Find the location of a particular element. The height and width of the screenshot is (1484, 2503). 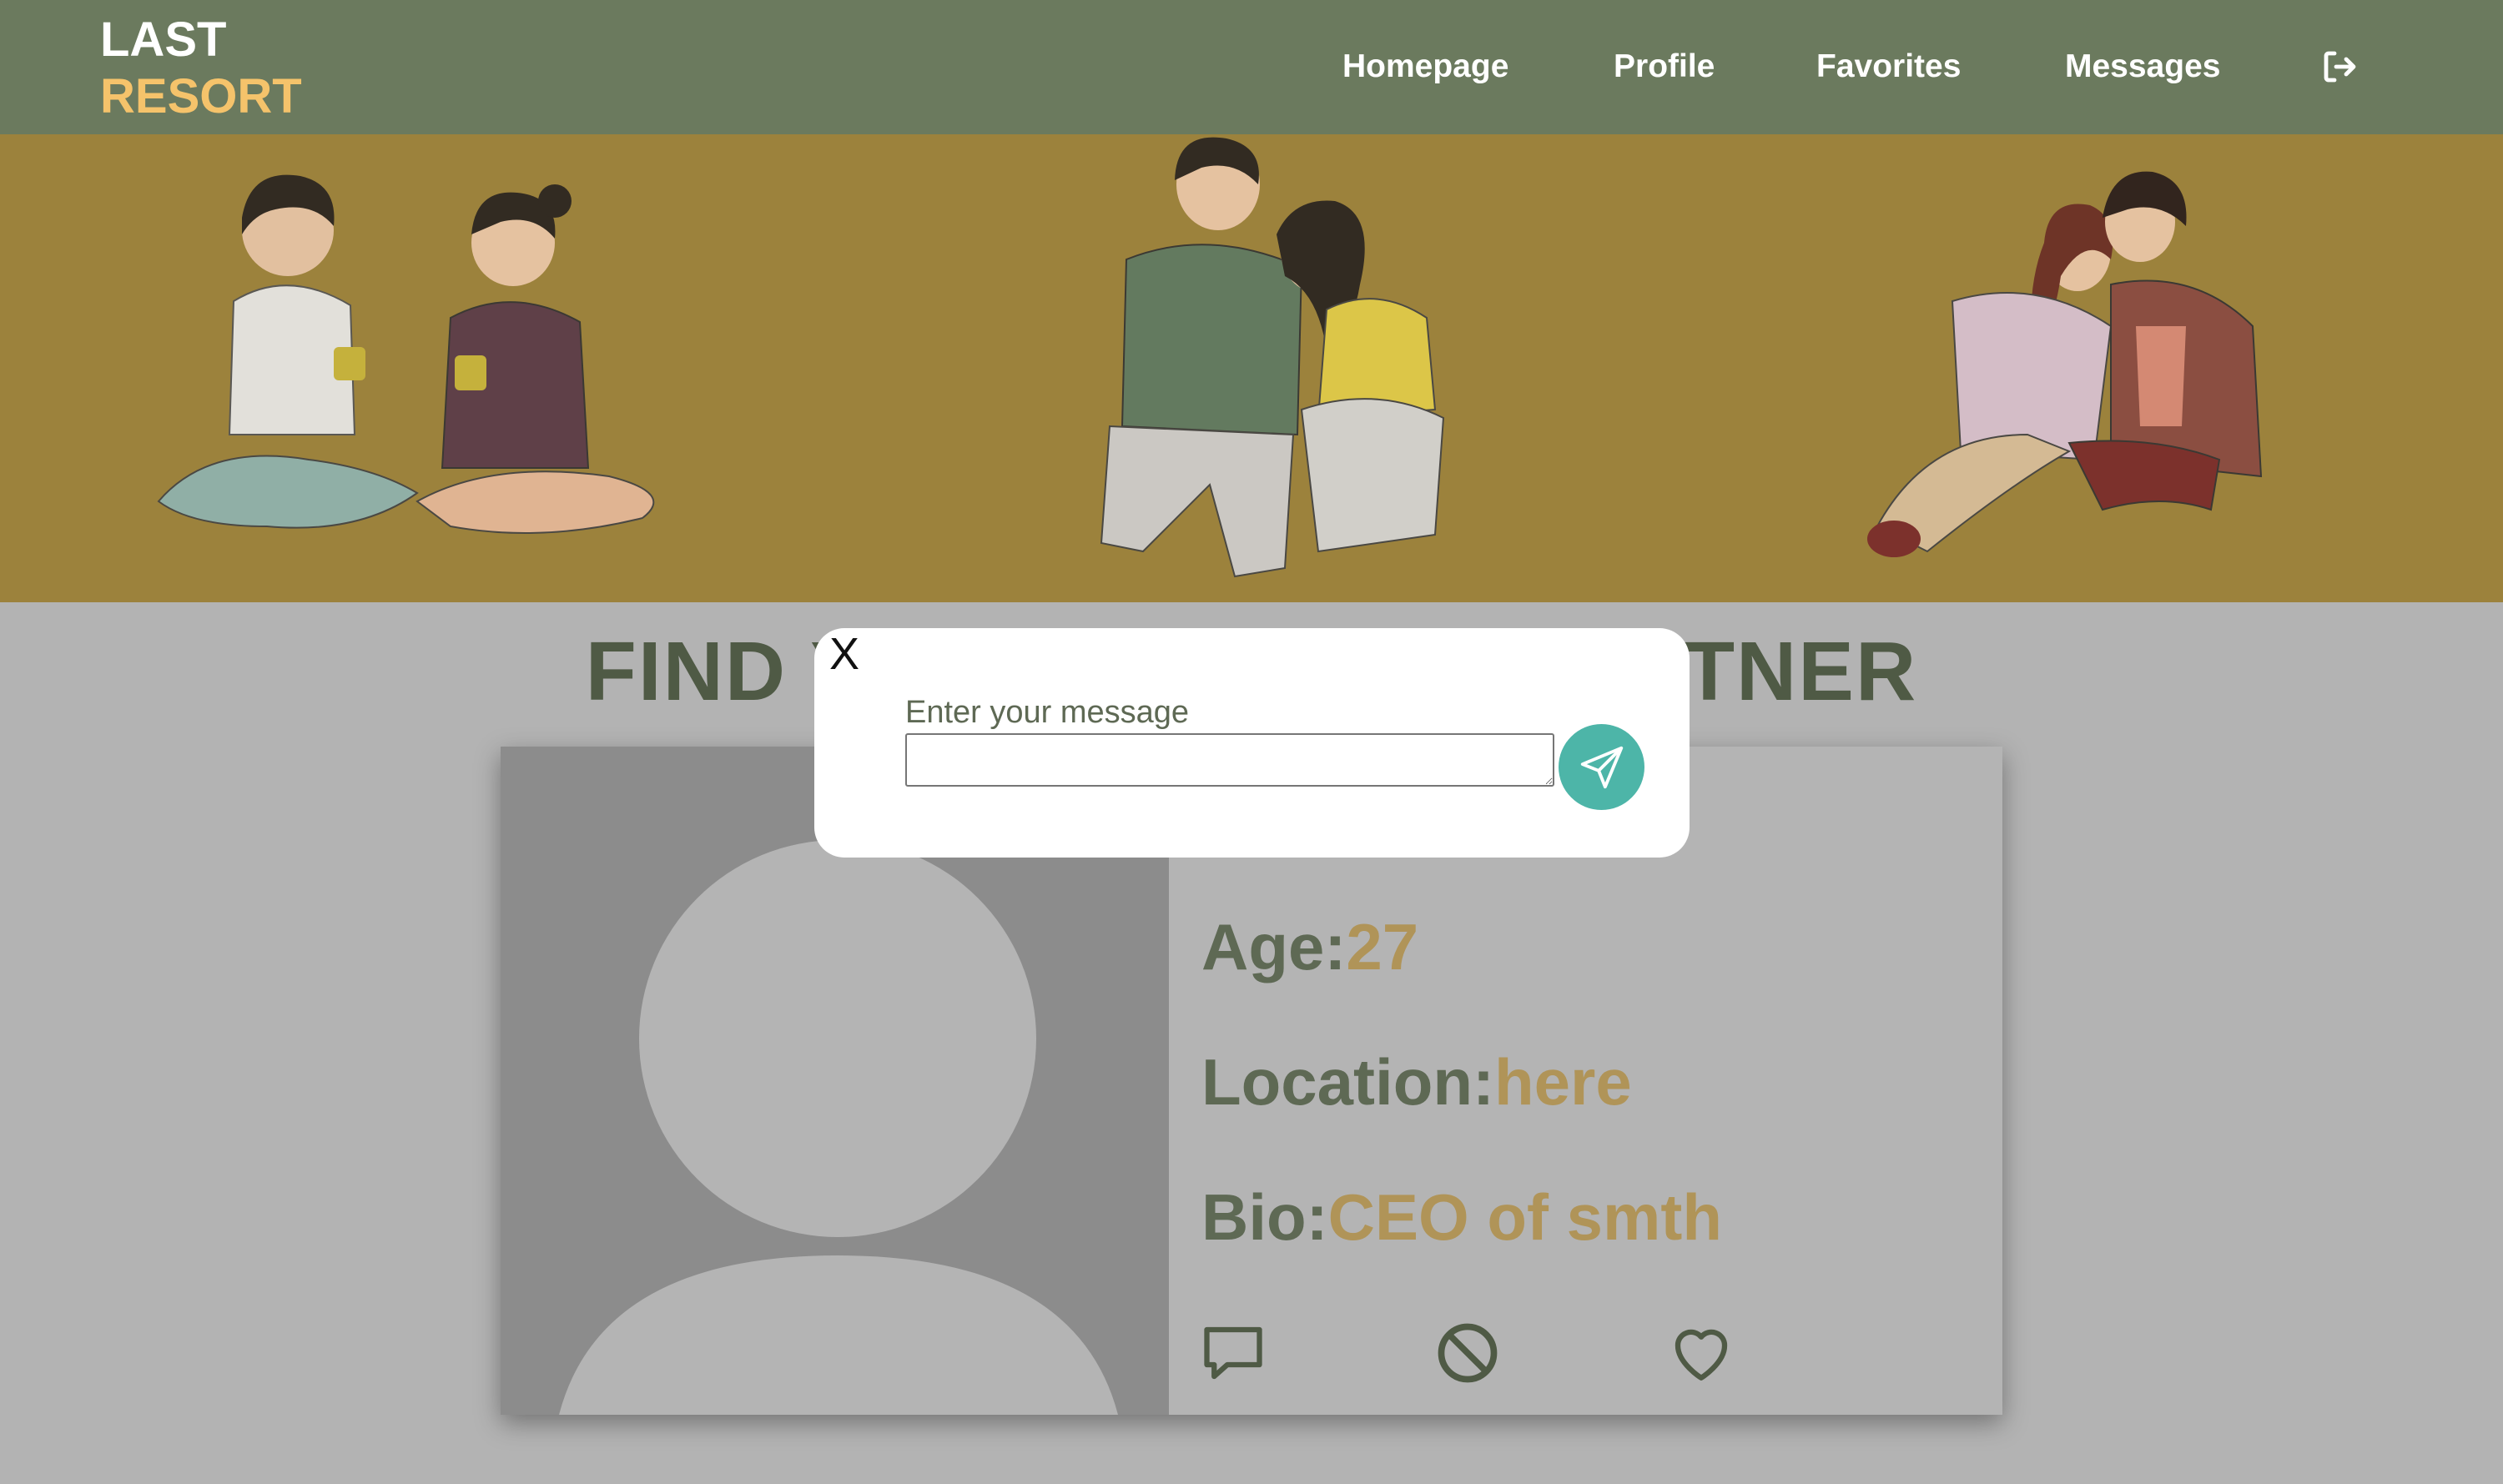

couple-resting-illustration is located at coordinates (1272, 357).